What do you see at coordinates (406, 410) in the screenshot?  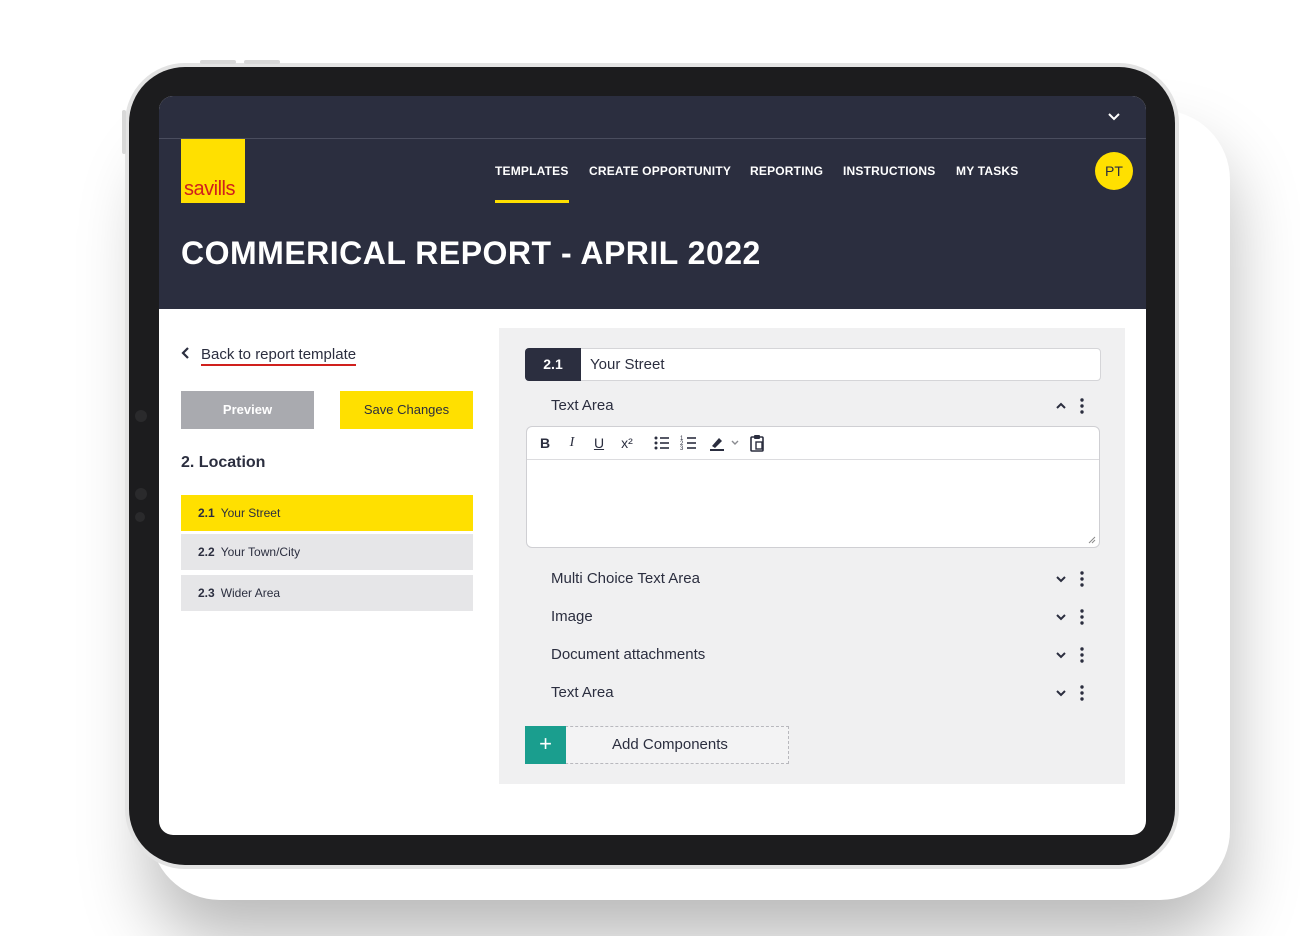 I see `save-changes-button: Save Changes` at bounding box center [406, 410].